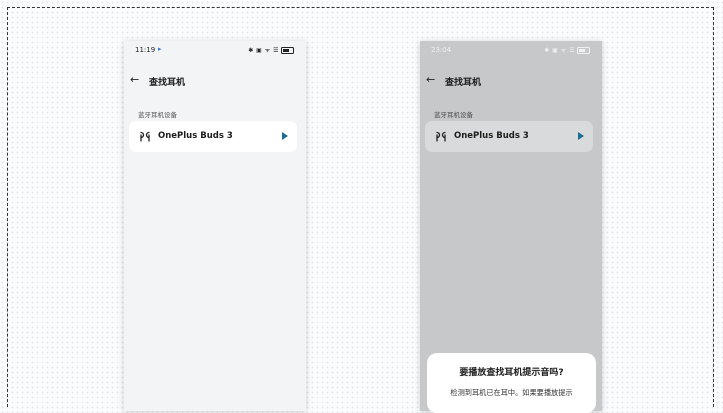 This screenshot has height=413, width=723. What do you see at coordinates (160, 49) in the screenshot?
I see `signal-icon: ▸` at bounding box center [160, 49].